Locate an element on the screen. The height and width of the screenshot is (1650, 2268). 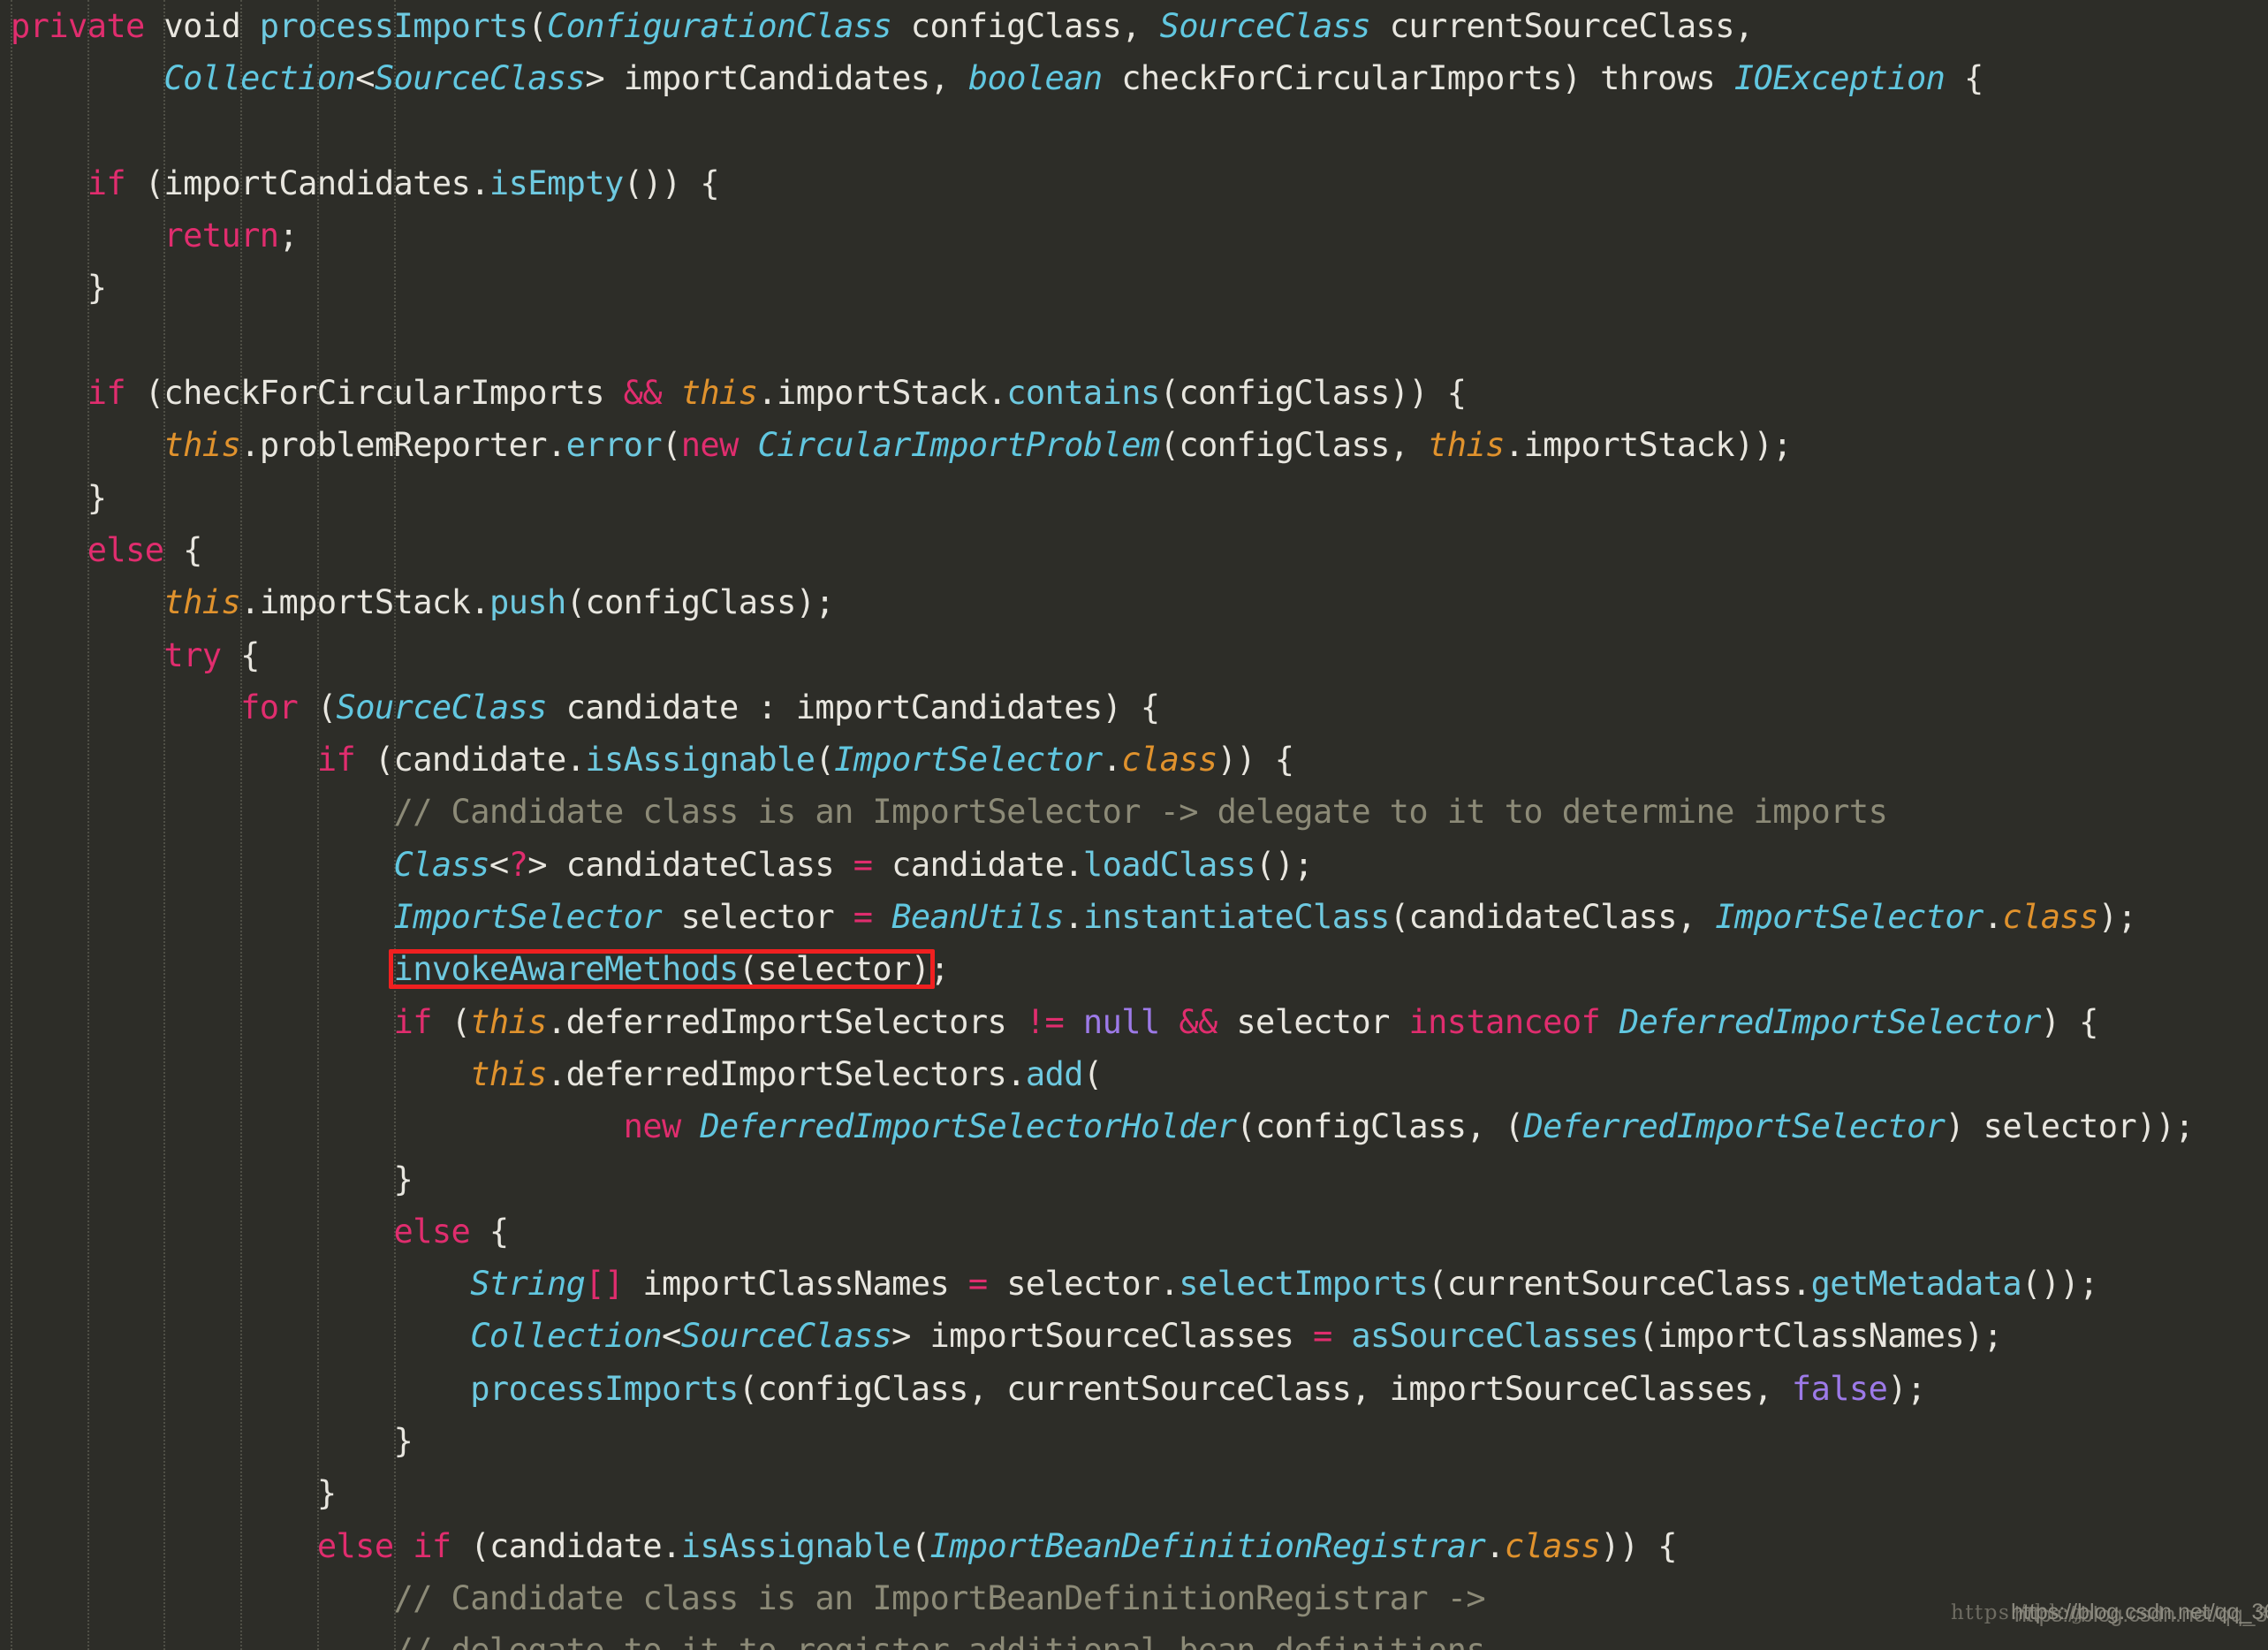
code-token: .deferredImportSelectors is located at coordinates (786, 1022).